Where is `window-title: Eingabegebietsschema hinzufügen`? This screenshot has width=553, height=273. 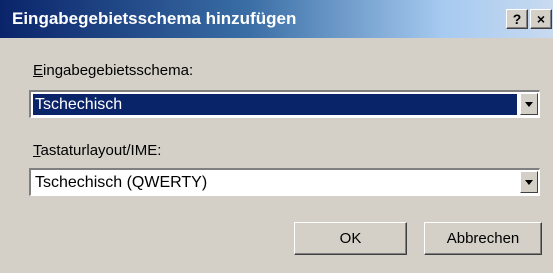 window-title: Eingabegebietsschema hinzufügen is located at coordinates (154, 18).